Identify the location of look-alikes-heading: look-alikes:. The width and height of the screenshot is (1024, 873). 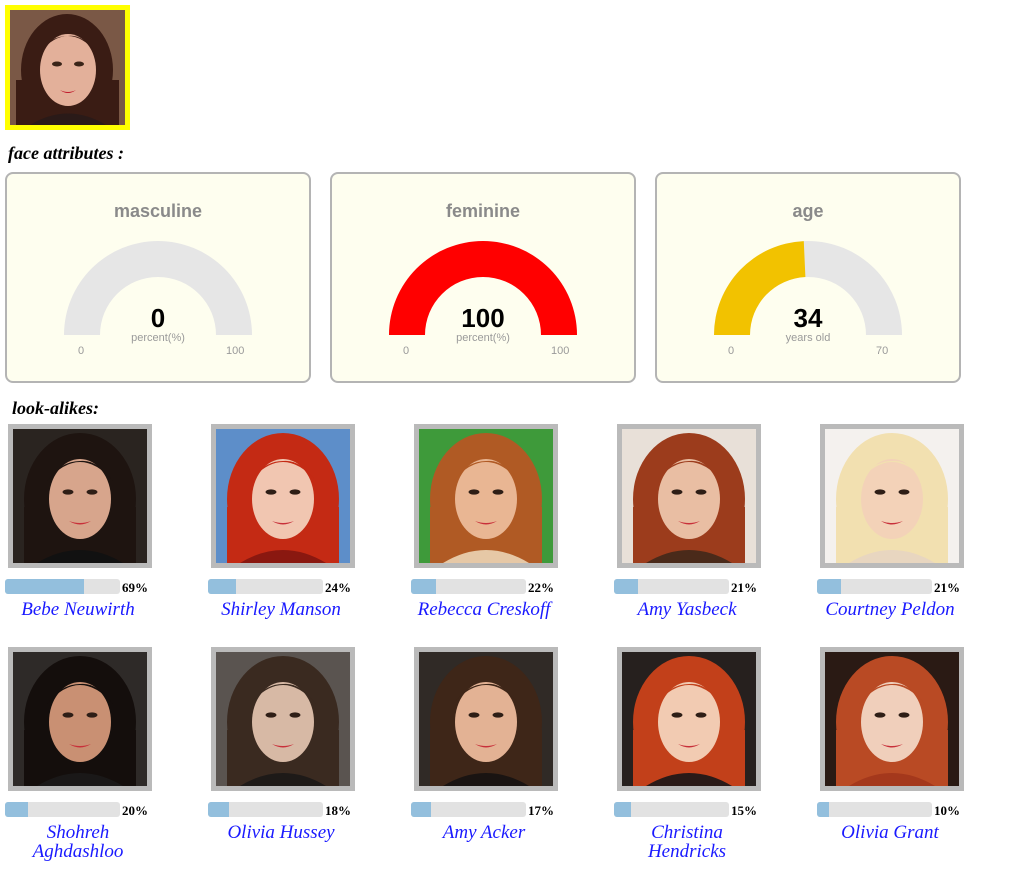
(55, 408).